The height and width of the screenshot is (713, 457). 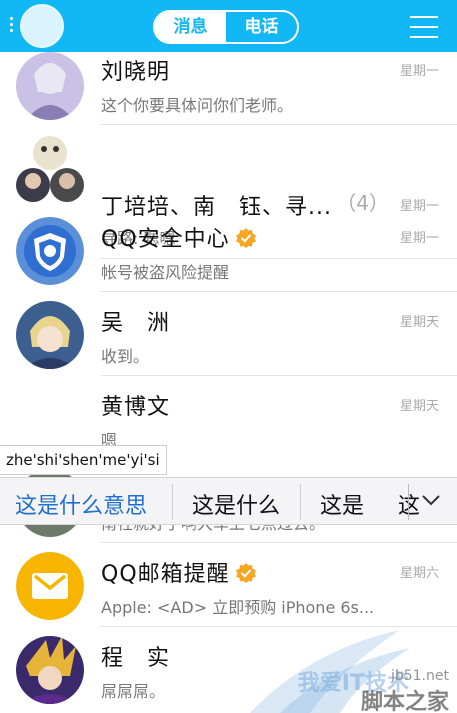 What do you see at coordinates (362, 203) in the screenshot?
I see `member-count: （4）` at bounding box center [362, 203].